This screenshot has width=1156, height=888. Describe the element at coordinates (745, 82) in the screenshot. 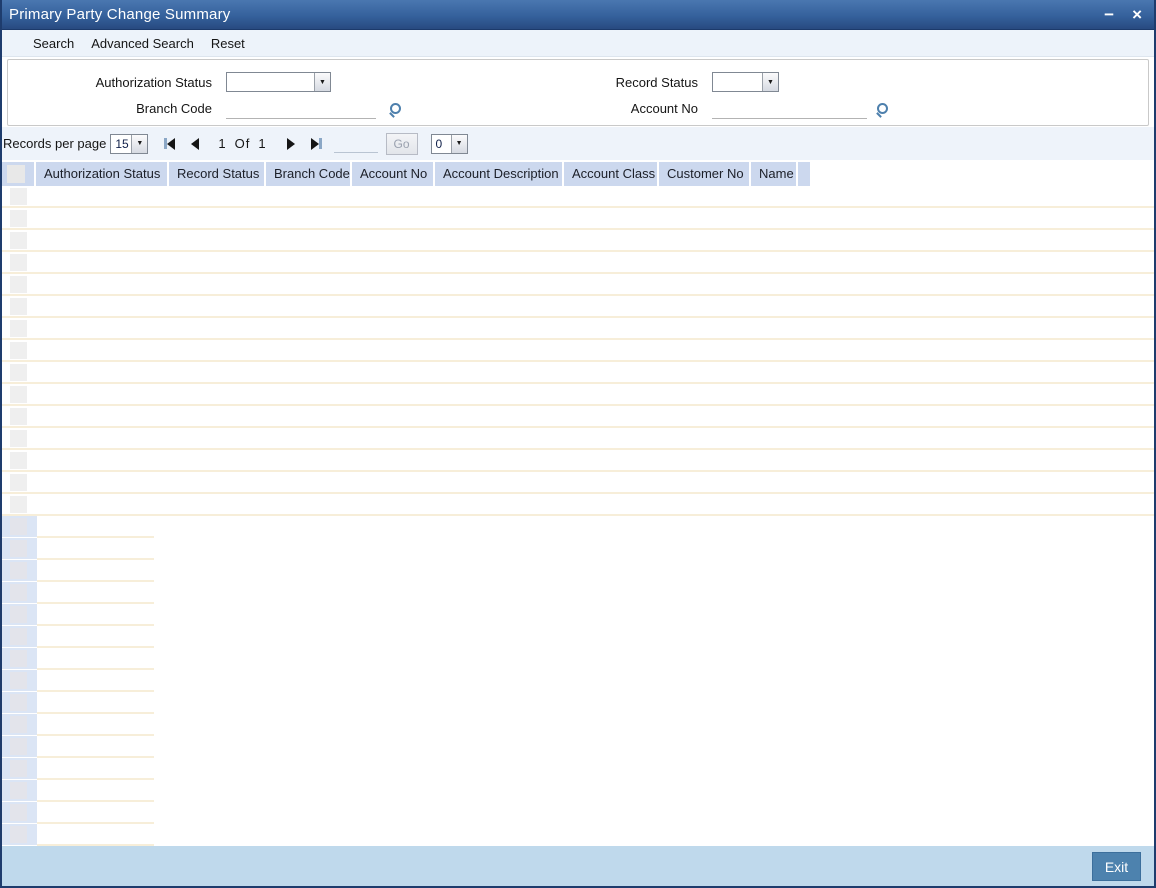

I see `record-status-select: ▼` at that location.